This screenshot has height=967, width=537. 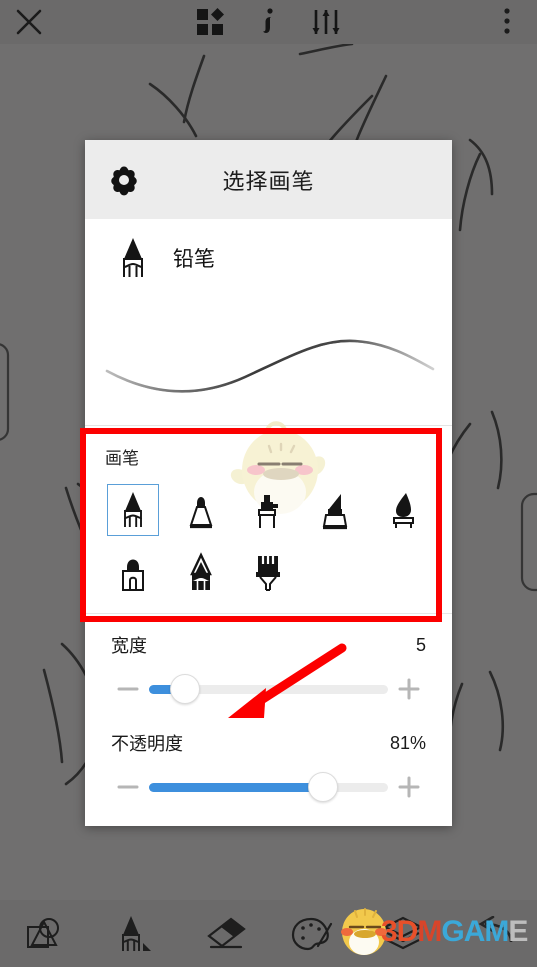 I want to click on width-decrease-button, so click(x=128, y=689).